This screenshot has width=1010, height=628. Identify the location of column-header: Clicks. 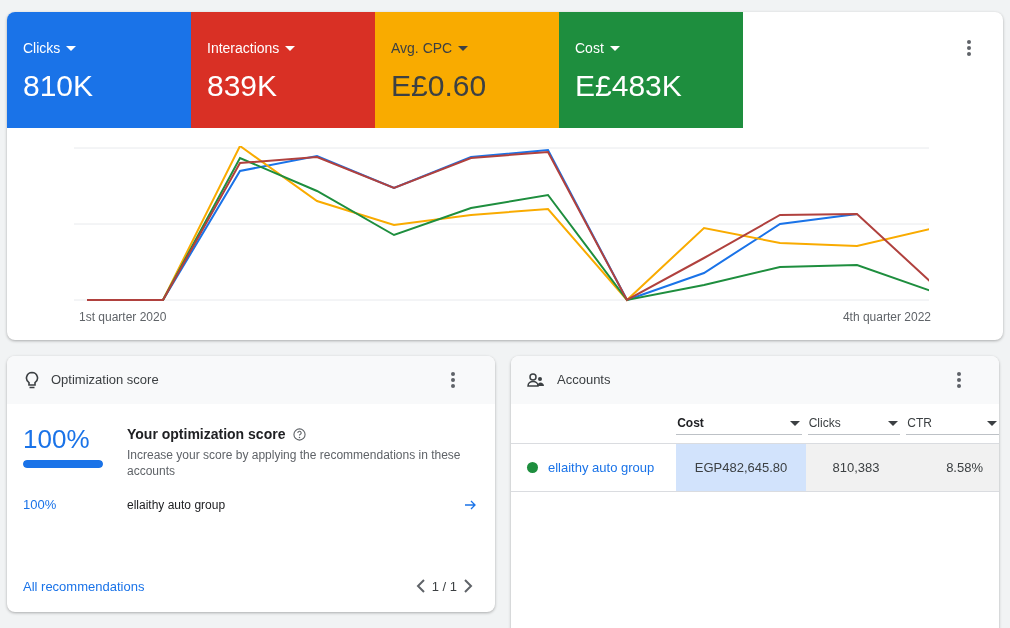
(854, 424).